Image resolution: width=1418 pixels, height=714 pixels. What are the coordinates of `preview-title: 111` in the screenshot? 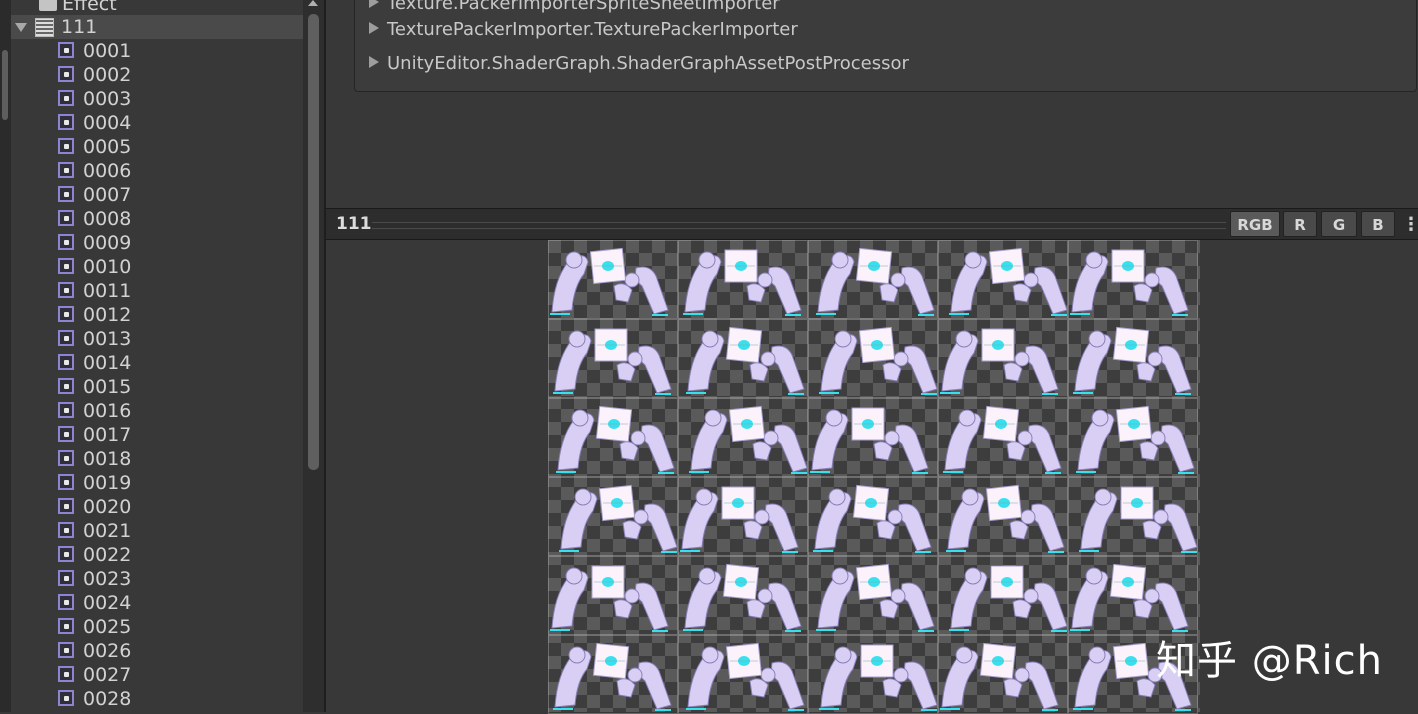 It's located at (354, 224).